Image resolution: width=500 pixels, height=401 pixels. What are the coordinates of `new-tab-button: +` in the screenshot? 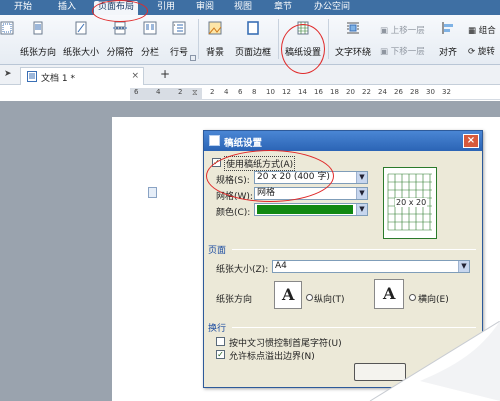 It's located at (165, 74).